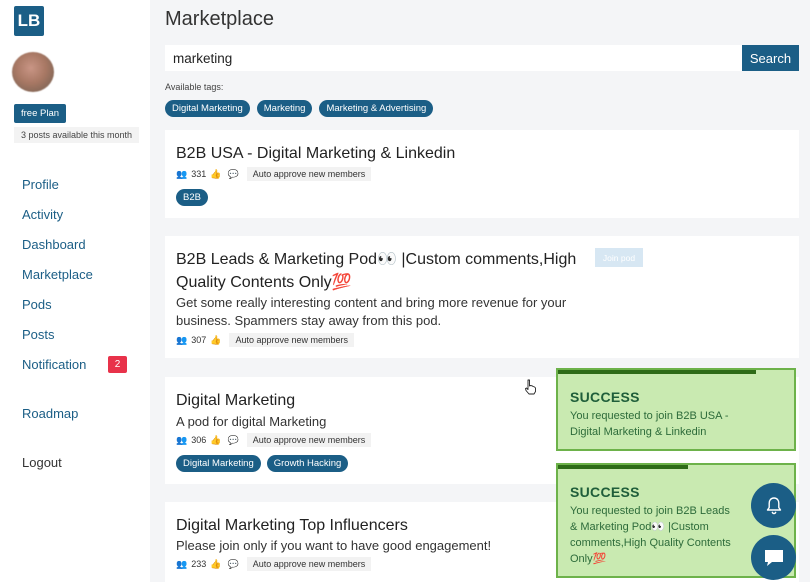 Image resolution: width=810 pixels, height=582 pixels. I want to click on toast-message-line-4: Only💯, so click(588, 559).